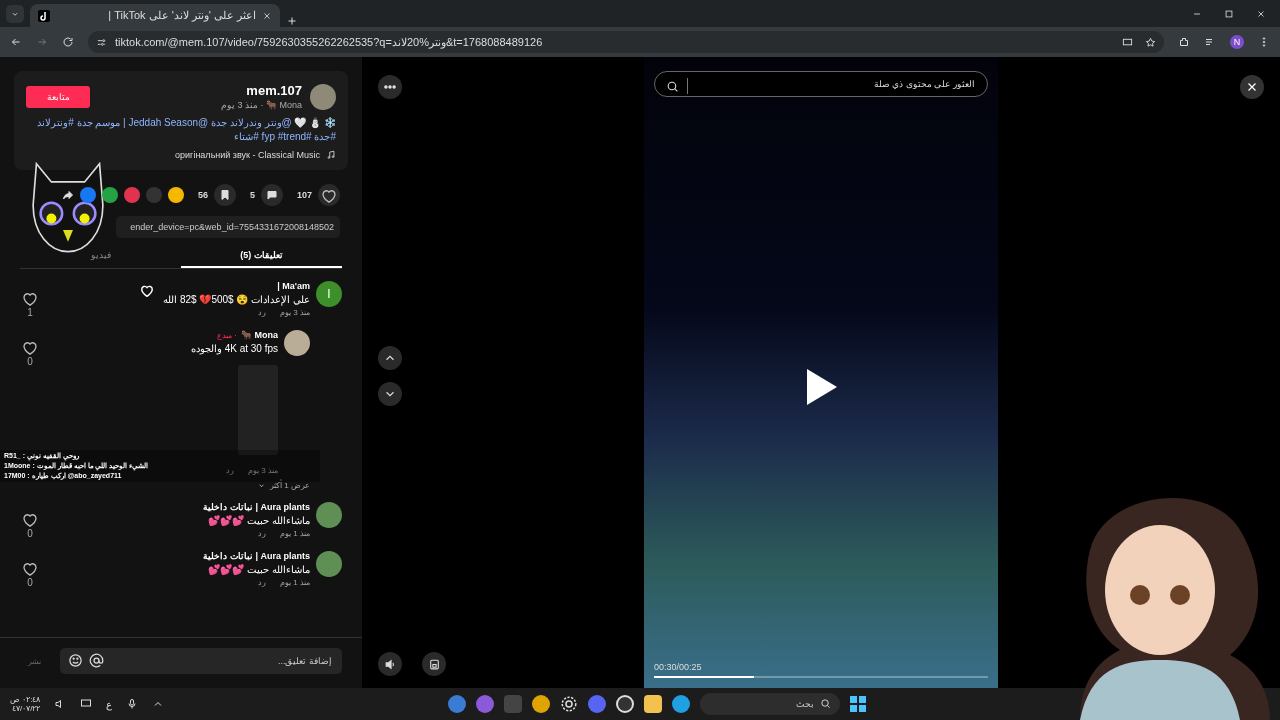  I want to click on comment-author: Ma'am |, so click(293, 286).